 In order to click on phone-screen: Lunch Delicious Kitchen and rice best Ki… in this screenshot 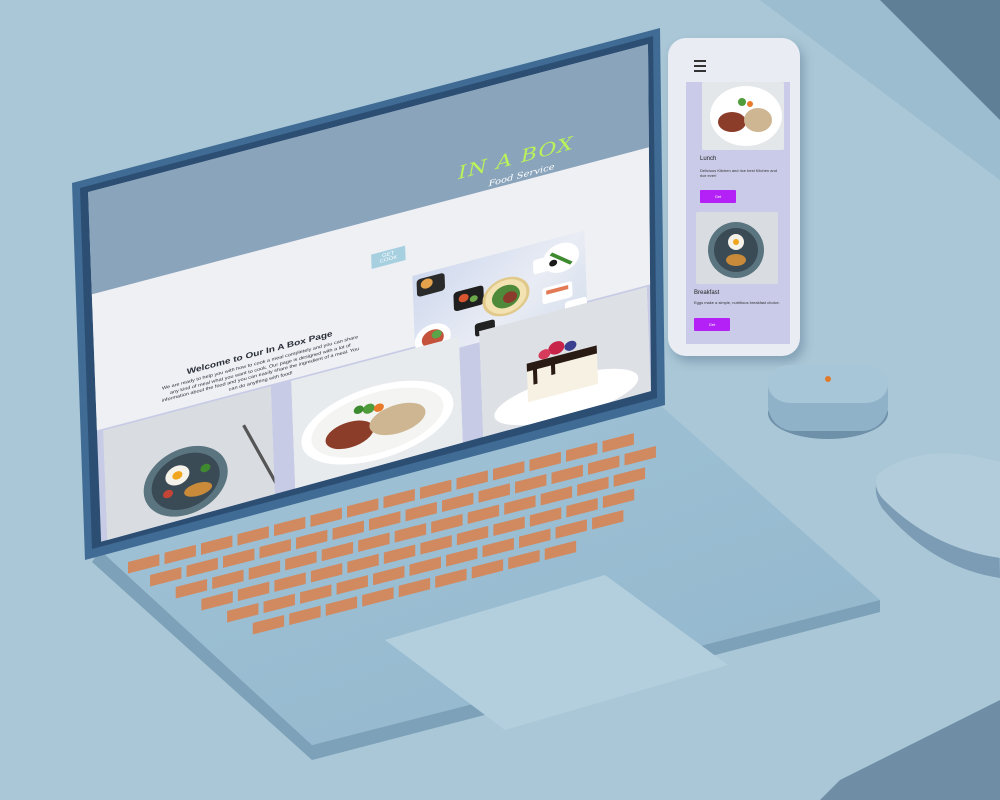, I will do `click(738, 213)`.